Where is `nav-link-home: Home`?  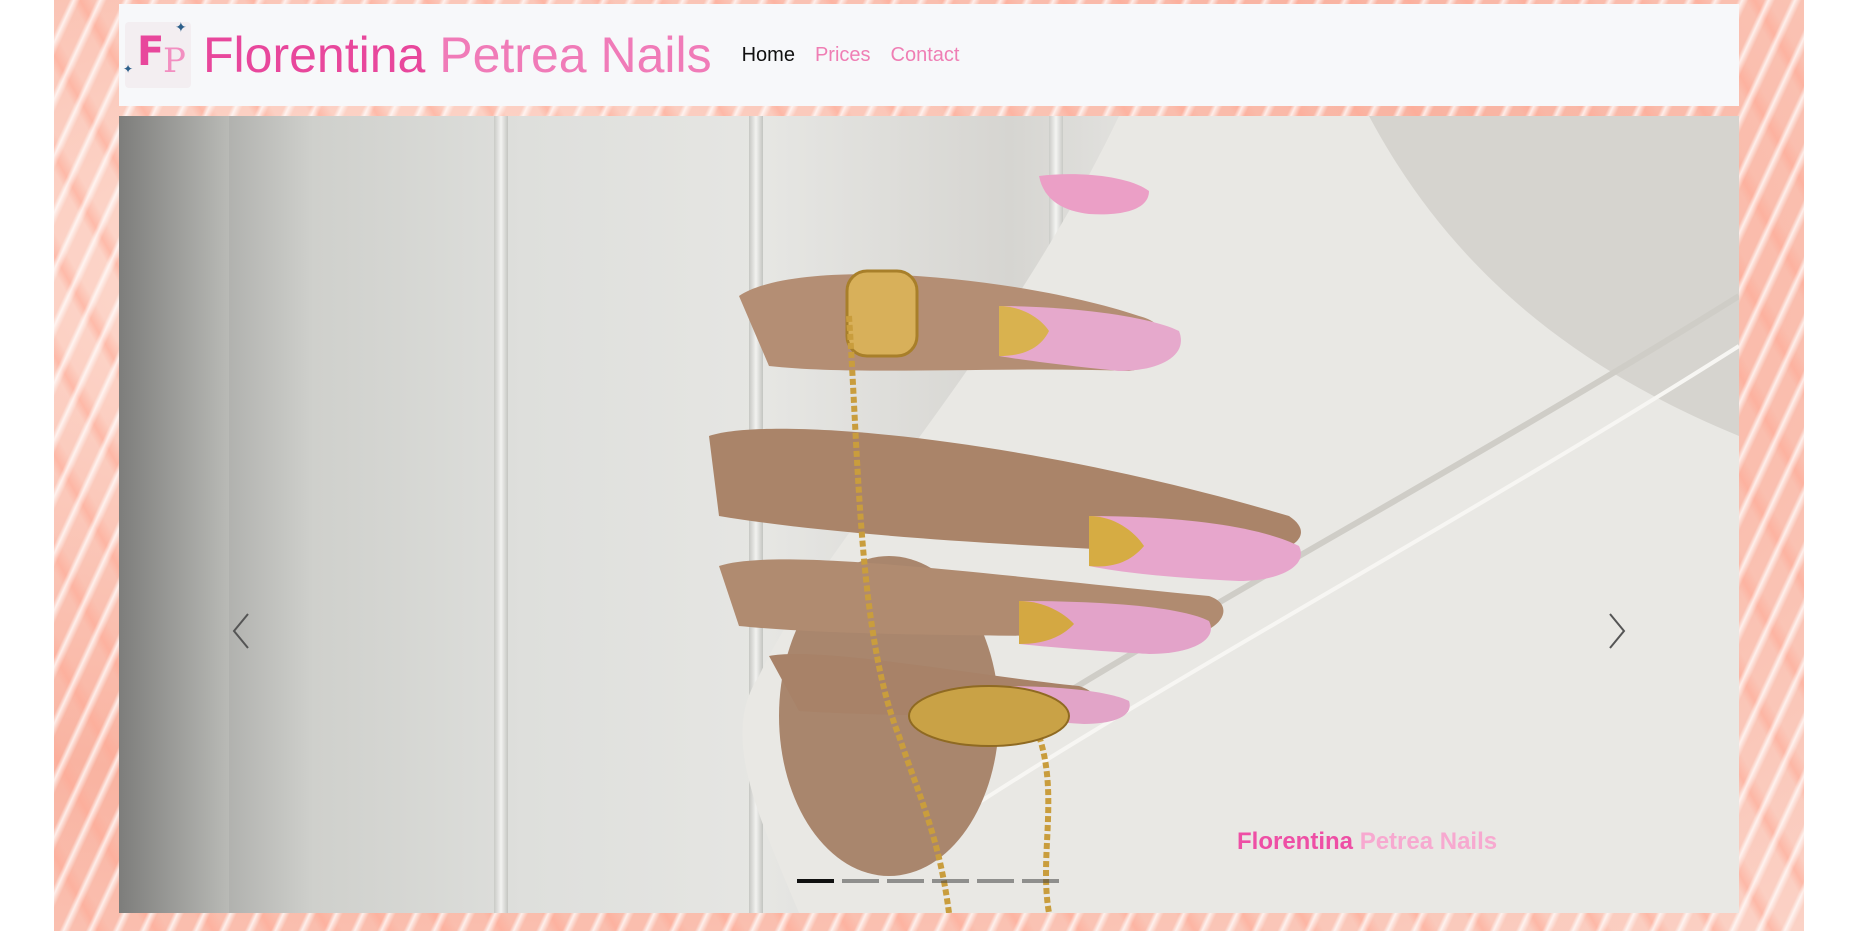 nav-link-home: Home is located at coordinates (768, 55).